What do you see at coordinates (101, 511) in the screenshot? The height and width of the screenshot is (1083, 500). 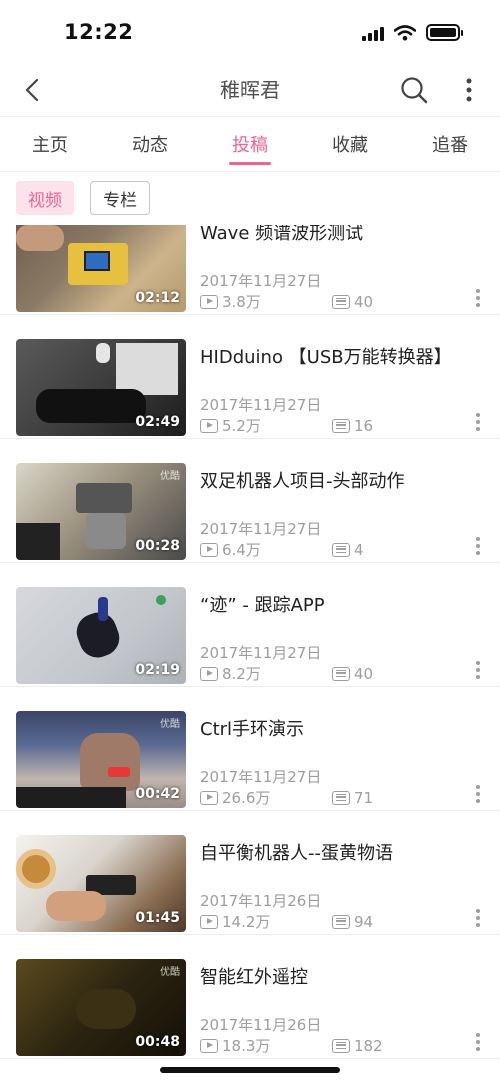 I see `video-thumbnail: 优酷 00:28` at bounding box center [101, 511].